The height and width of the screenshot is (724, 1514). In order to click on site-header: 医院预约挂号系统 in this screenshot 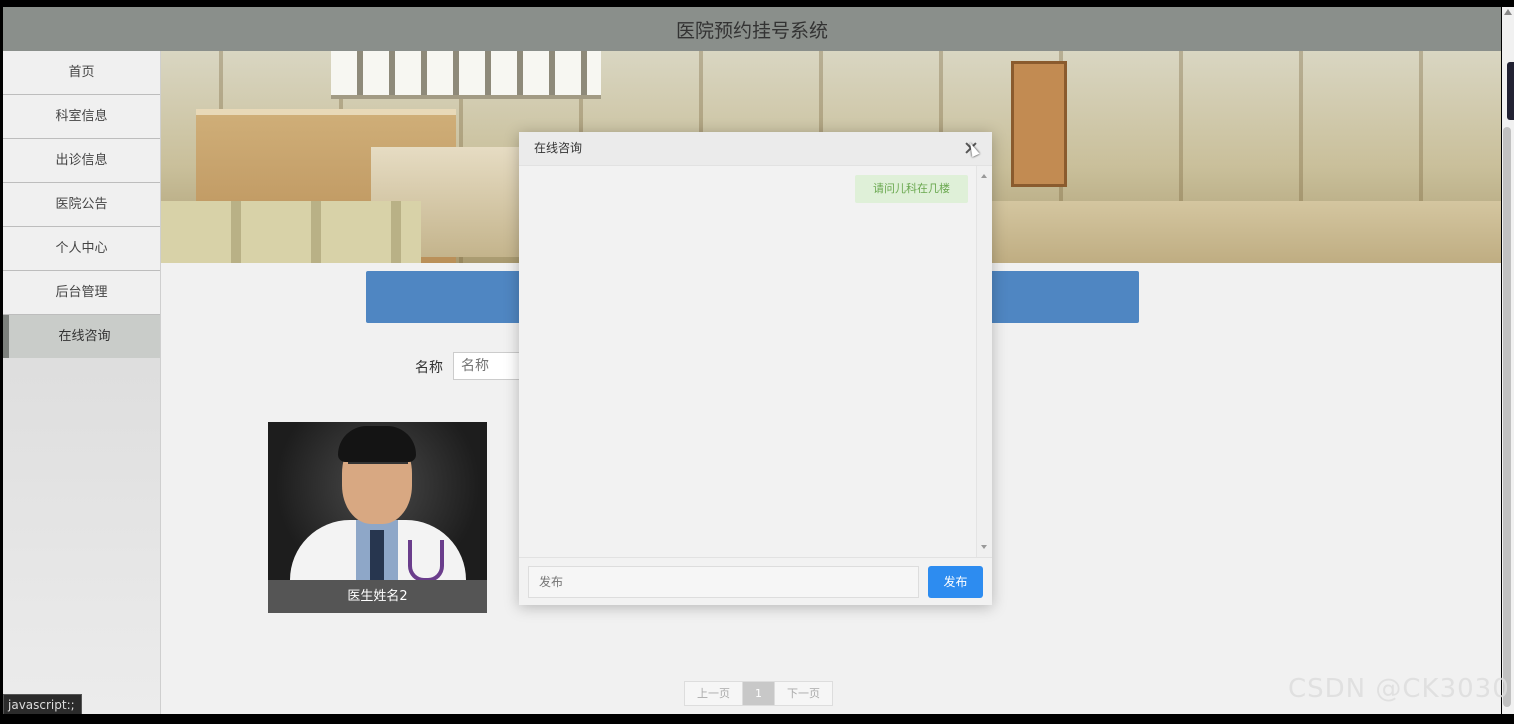, I will do `click(752, 29)`.